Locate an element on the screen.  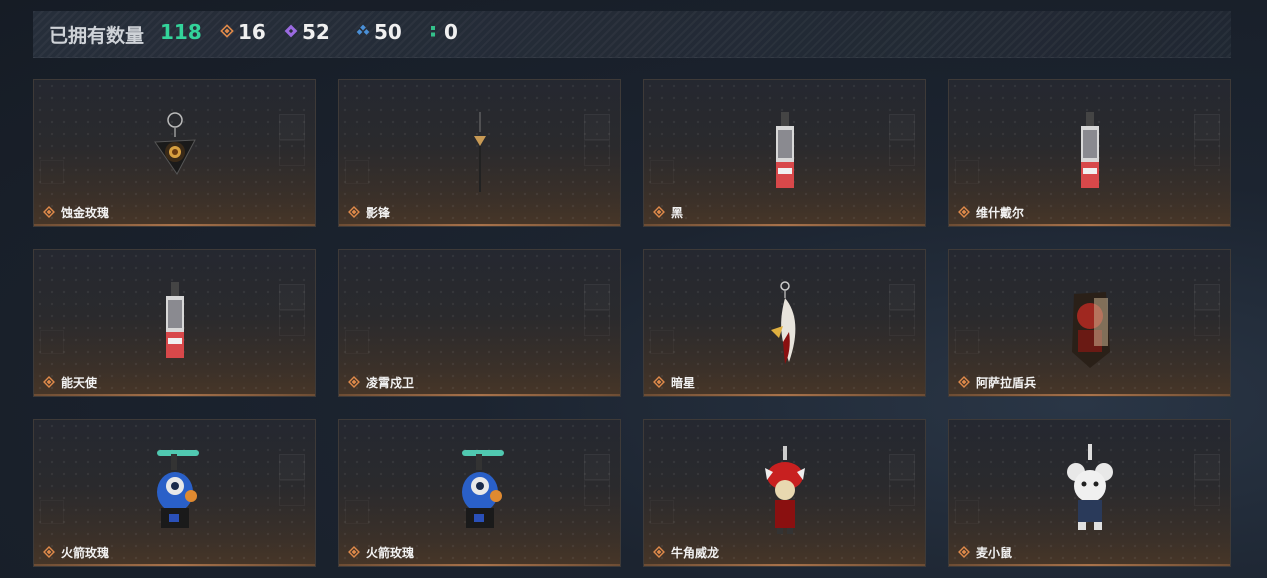
blue-diamond-icon is located at coordinates (363, 29).